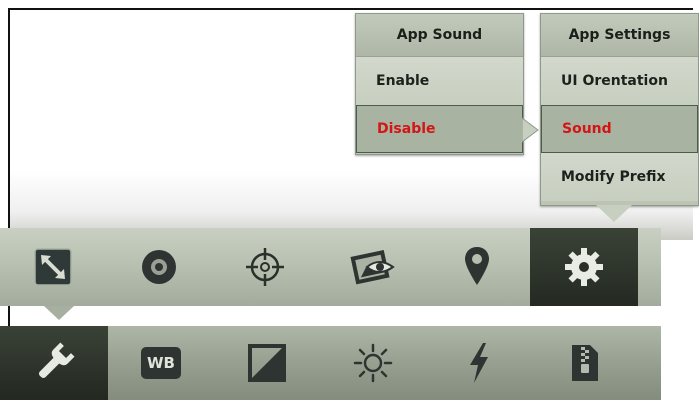 This screenshot has height=400, width=699. I want to click on disc-icon, so click(159, 267).